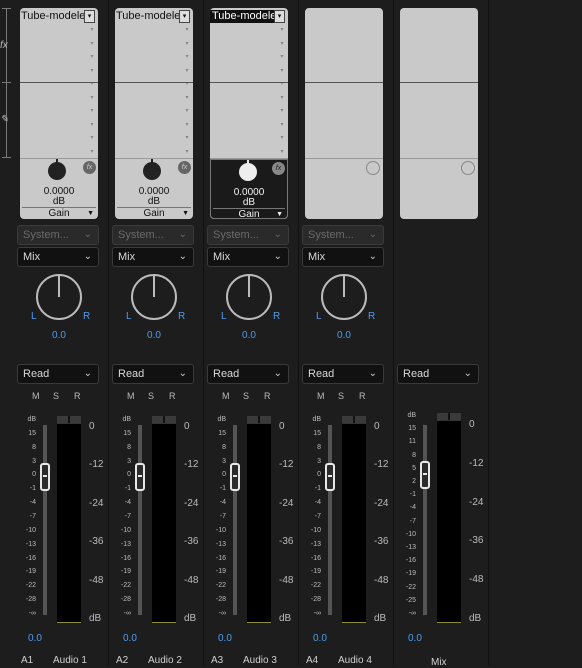  I want to click on track-name: Audio 1, so click(70, 660).